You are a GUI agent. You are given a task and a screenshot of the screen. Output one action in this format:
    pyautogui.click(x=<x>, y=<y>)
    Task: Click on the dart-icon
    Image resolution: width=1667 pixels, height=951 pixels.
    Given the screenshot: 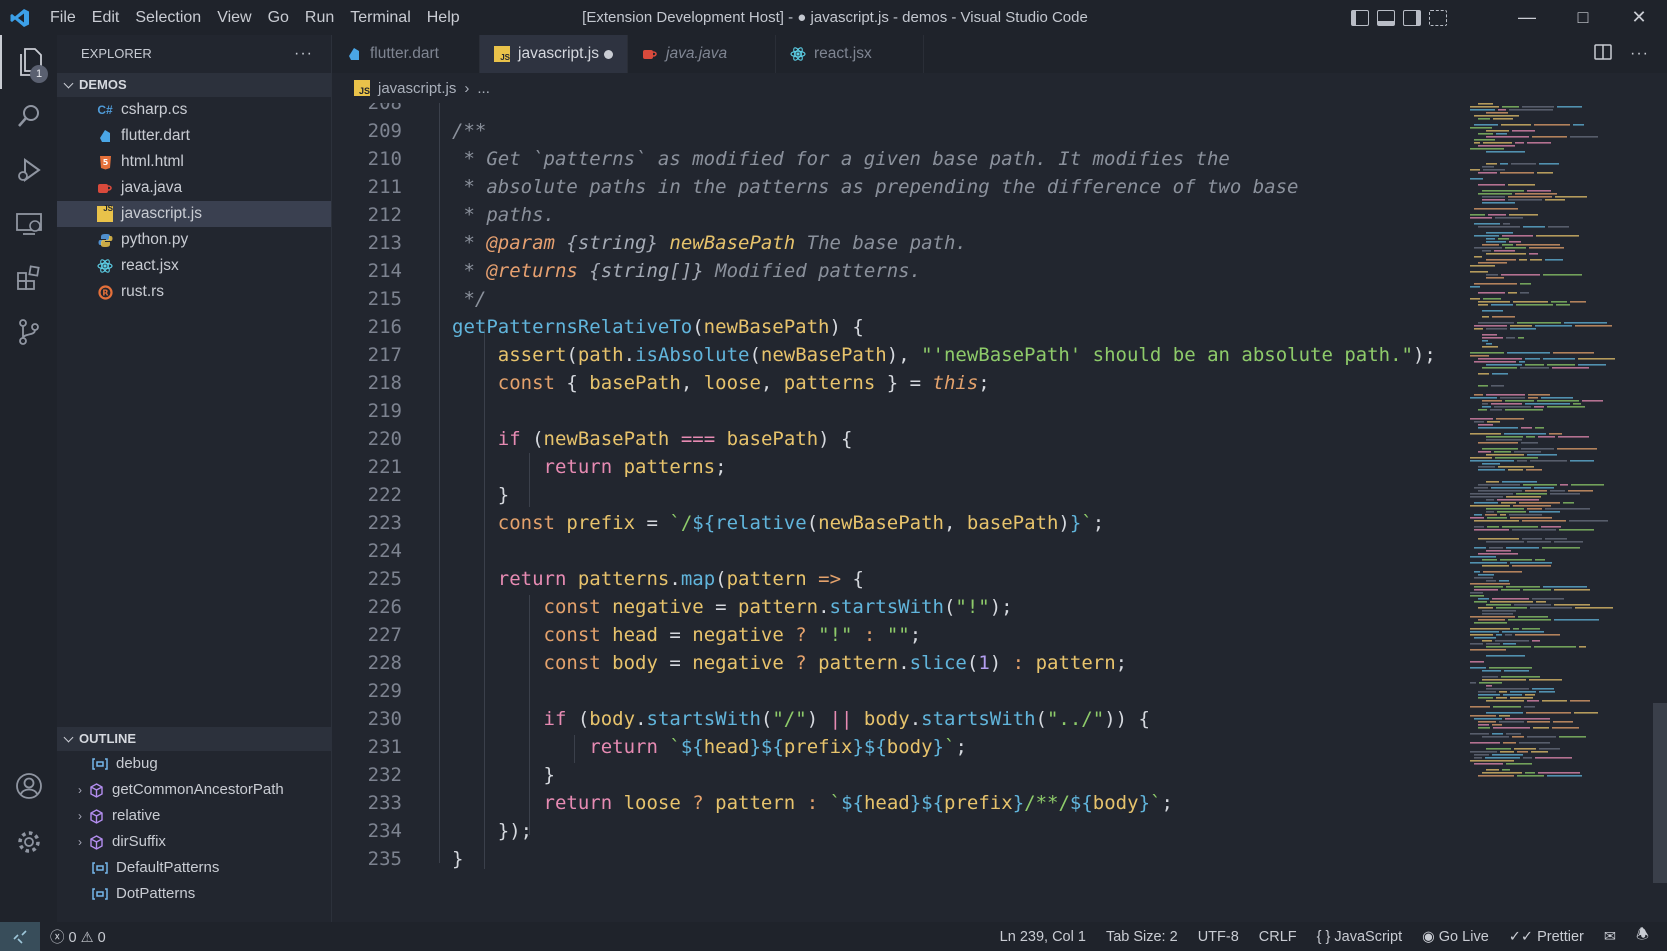 What is the action you would take?
    pyautogui.click(x=354, y=54)
    